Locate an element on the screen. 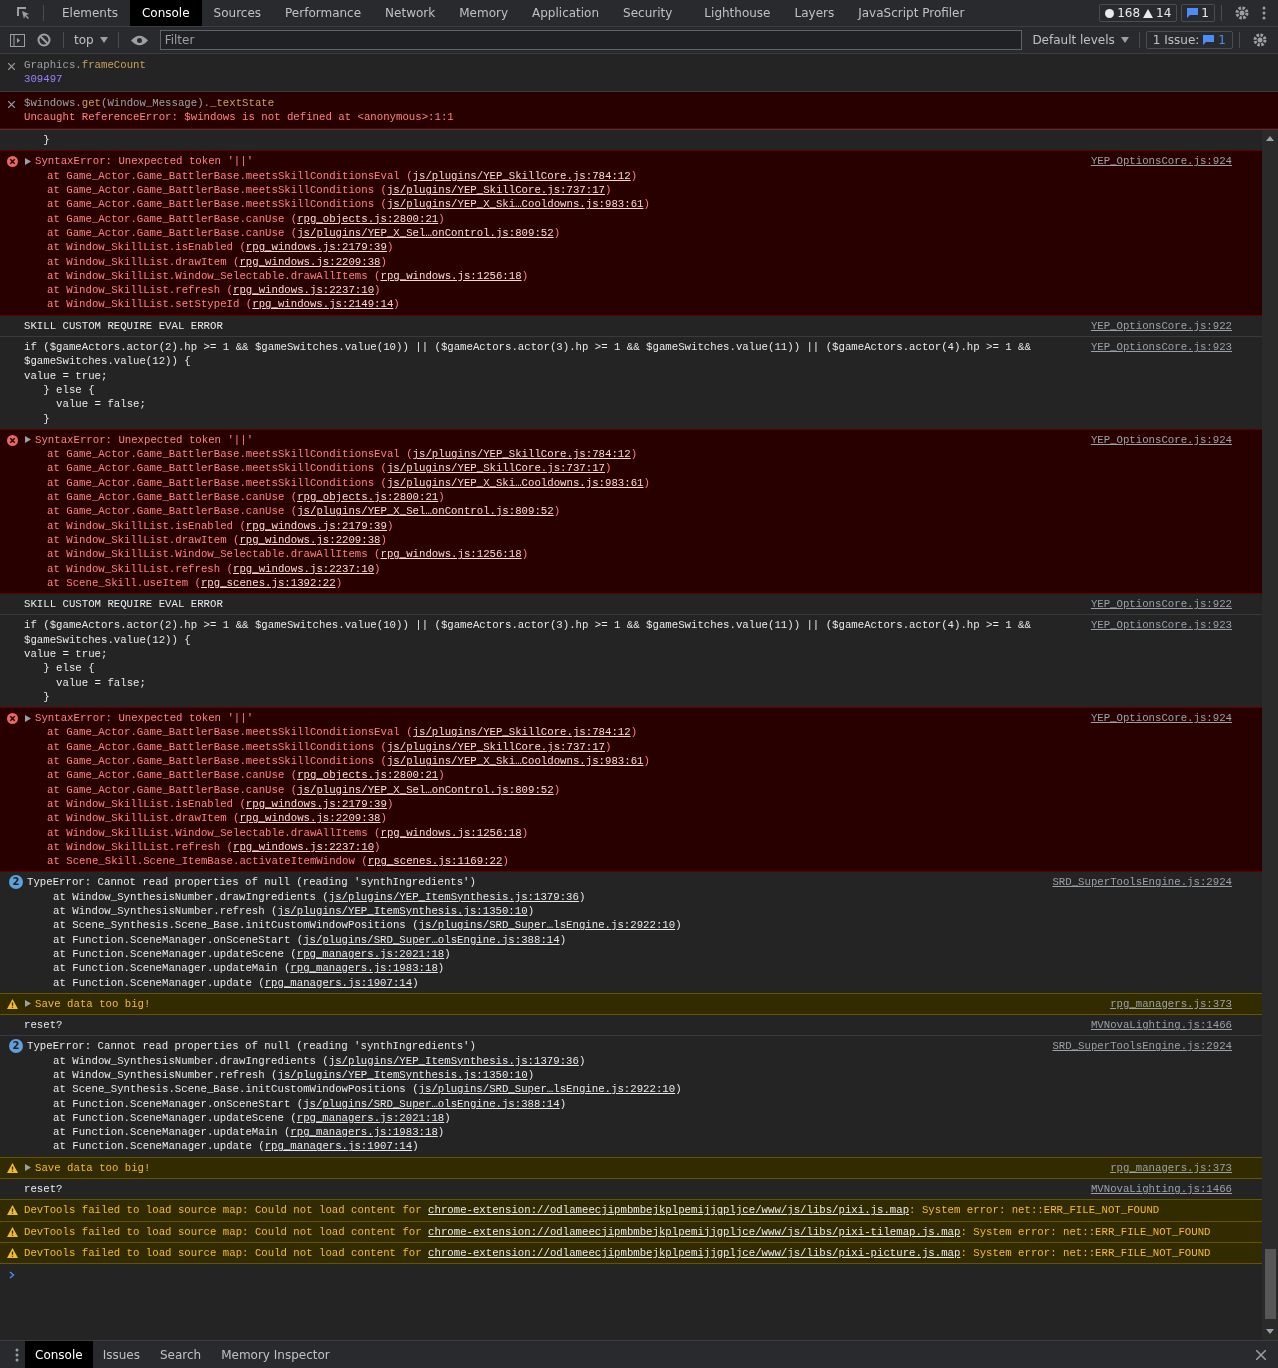  drawer-tab: Search is located at coordinates (180, 1354).